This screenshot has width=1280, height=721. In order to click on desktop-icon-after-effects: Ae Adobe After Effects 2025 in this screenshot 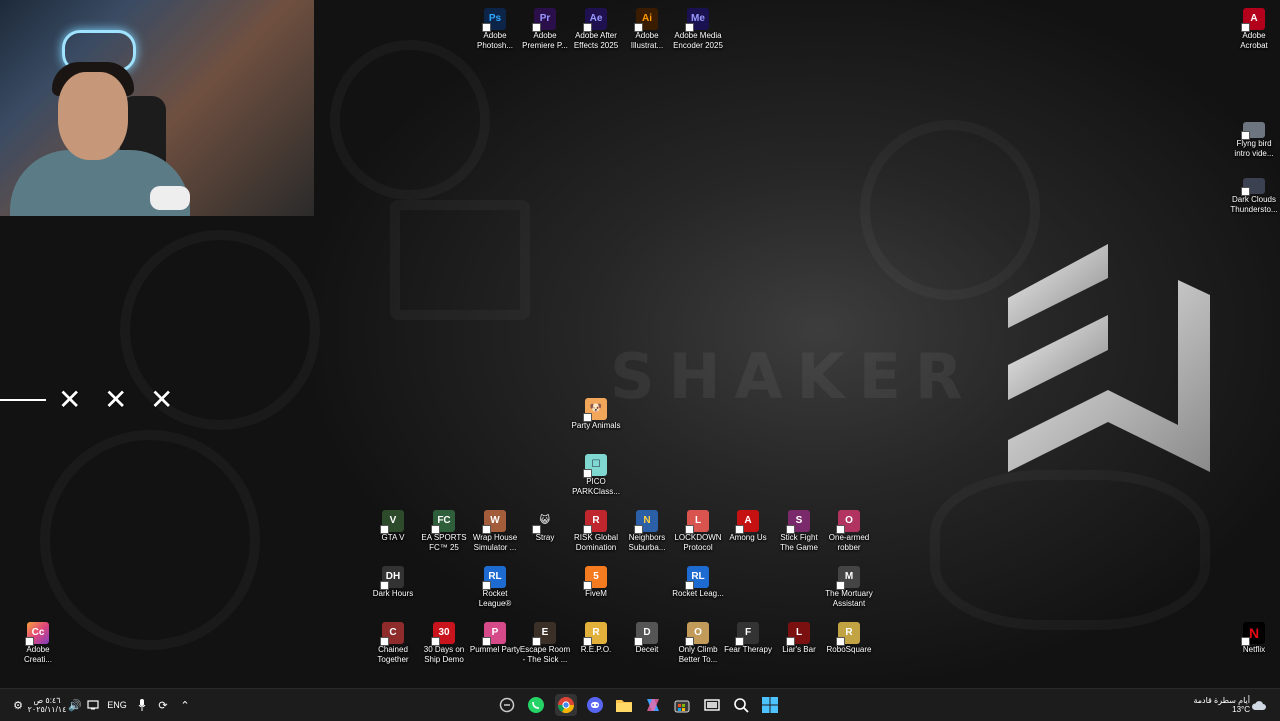, I will do `click(596, 29)`.